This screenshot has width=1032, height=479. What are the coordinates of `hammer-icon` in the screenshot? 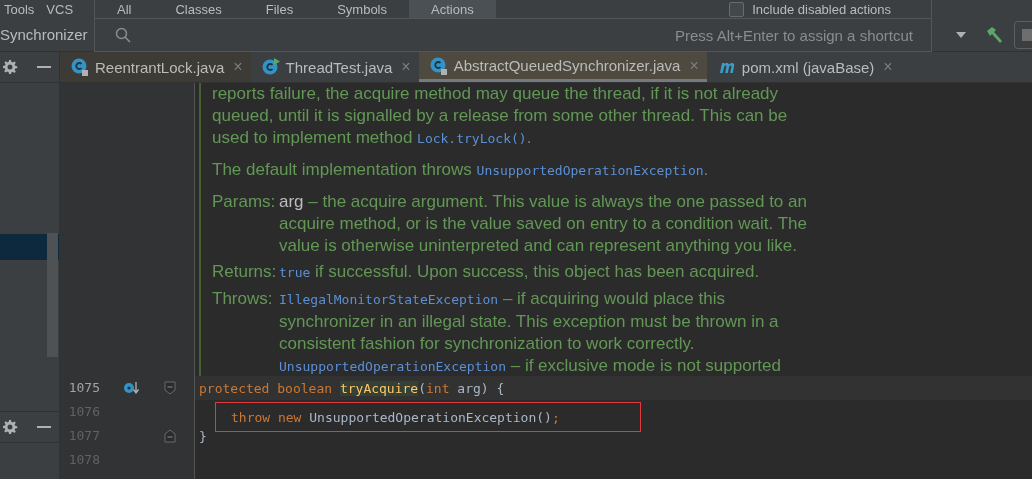 It's located at (994, 34).